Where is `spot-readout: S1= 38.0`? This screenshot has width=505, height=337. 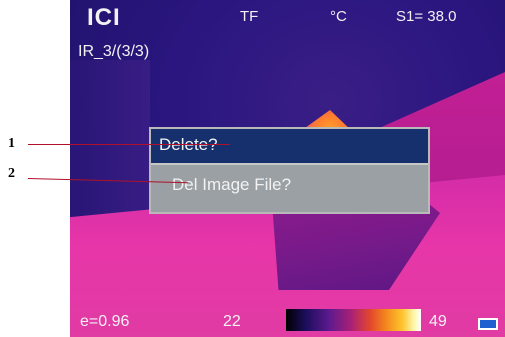
spot-readout: S1= 38.0 is located at coordinates (426, 16).